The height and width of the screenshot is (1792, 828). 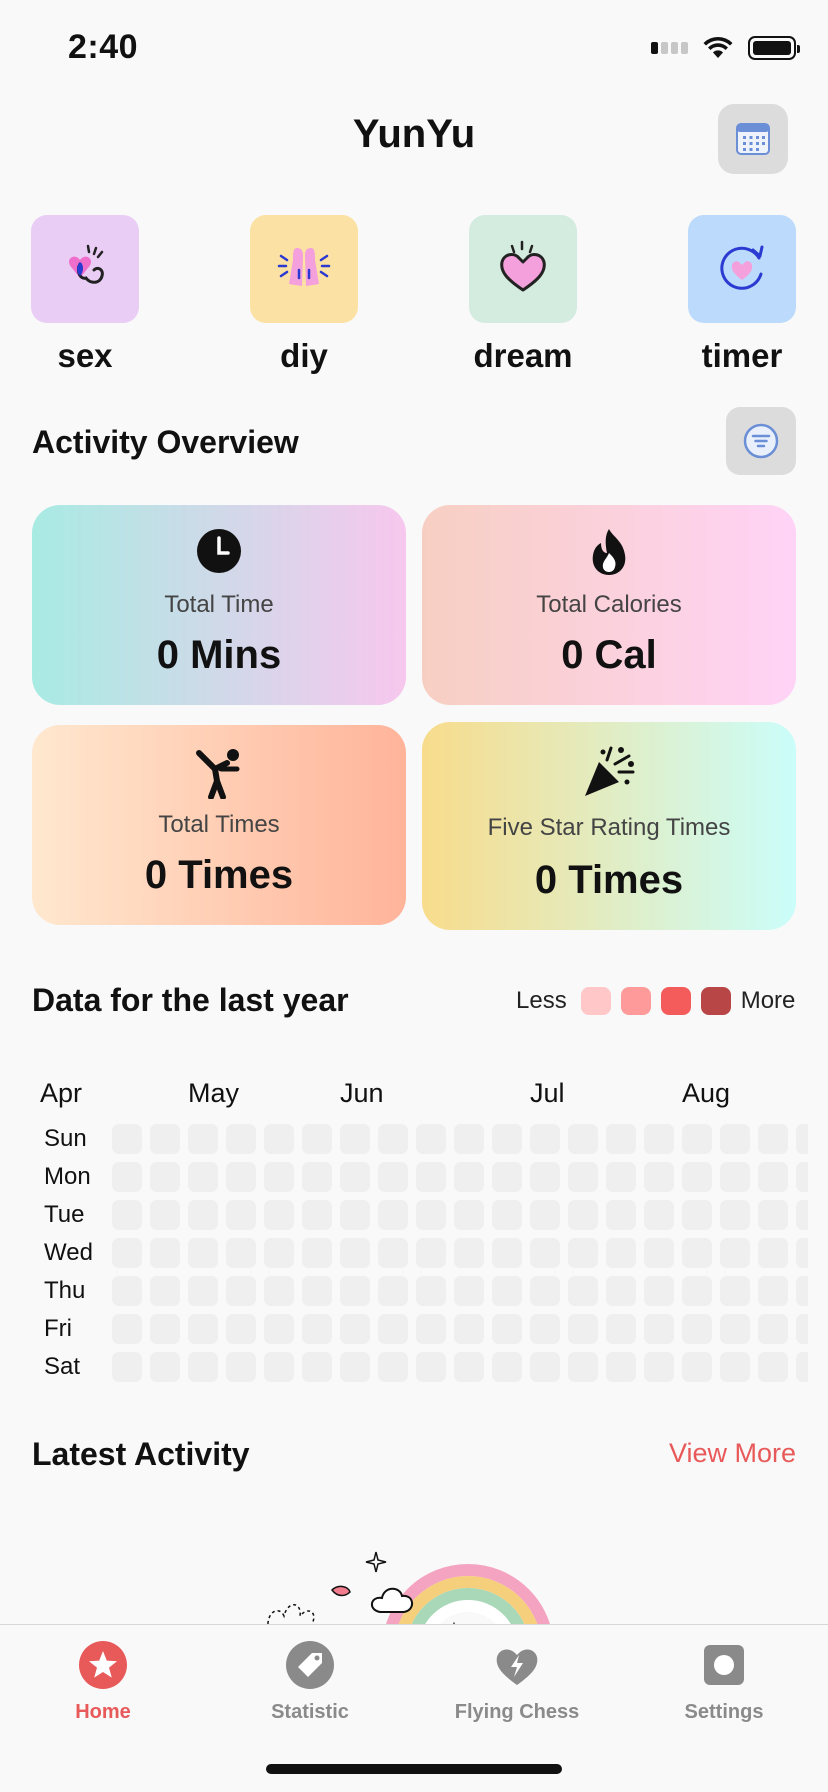 I want to click on heart-icon, so click(x=523, y=266).